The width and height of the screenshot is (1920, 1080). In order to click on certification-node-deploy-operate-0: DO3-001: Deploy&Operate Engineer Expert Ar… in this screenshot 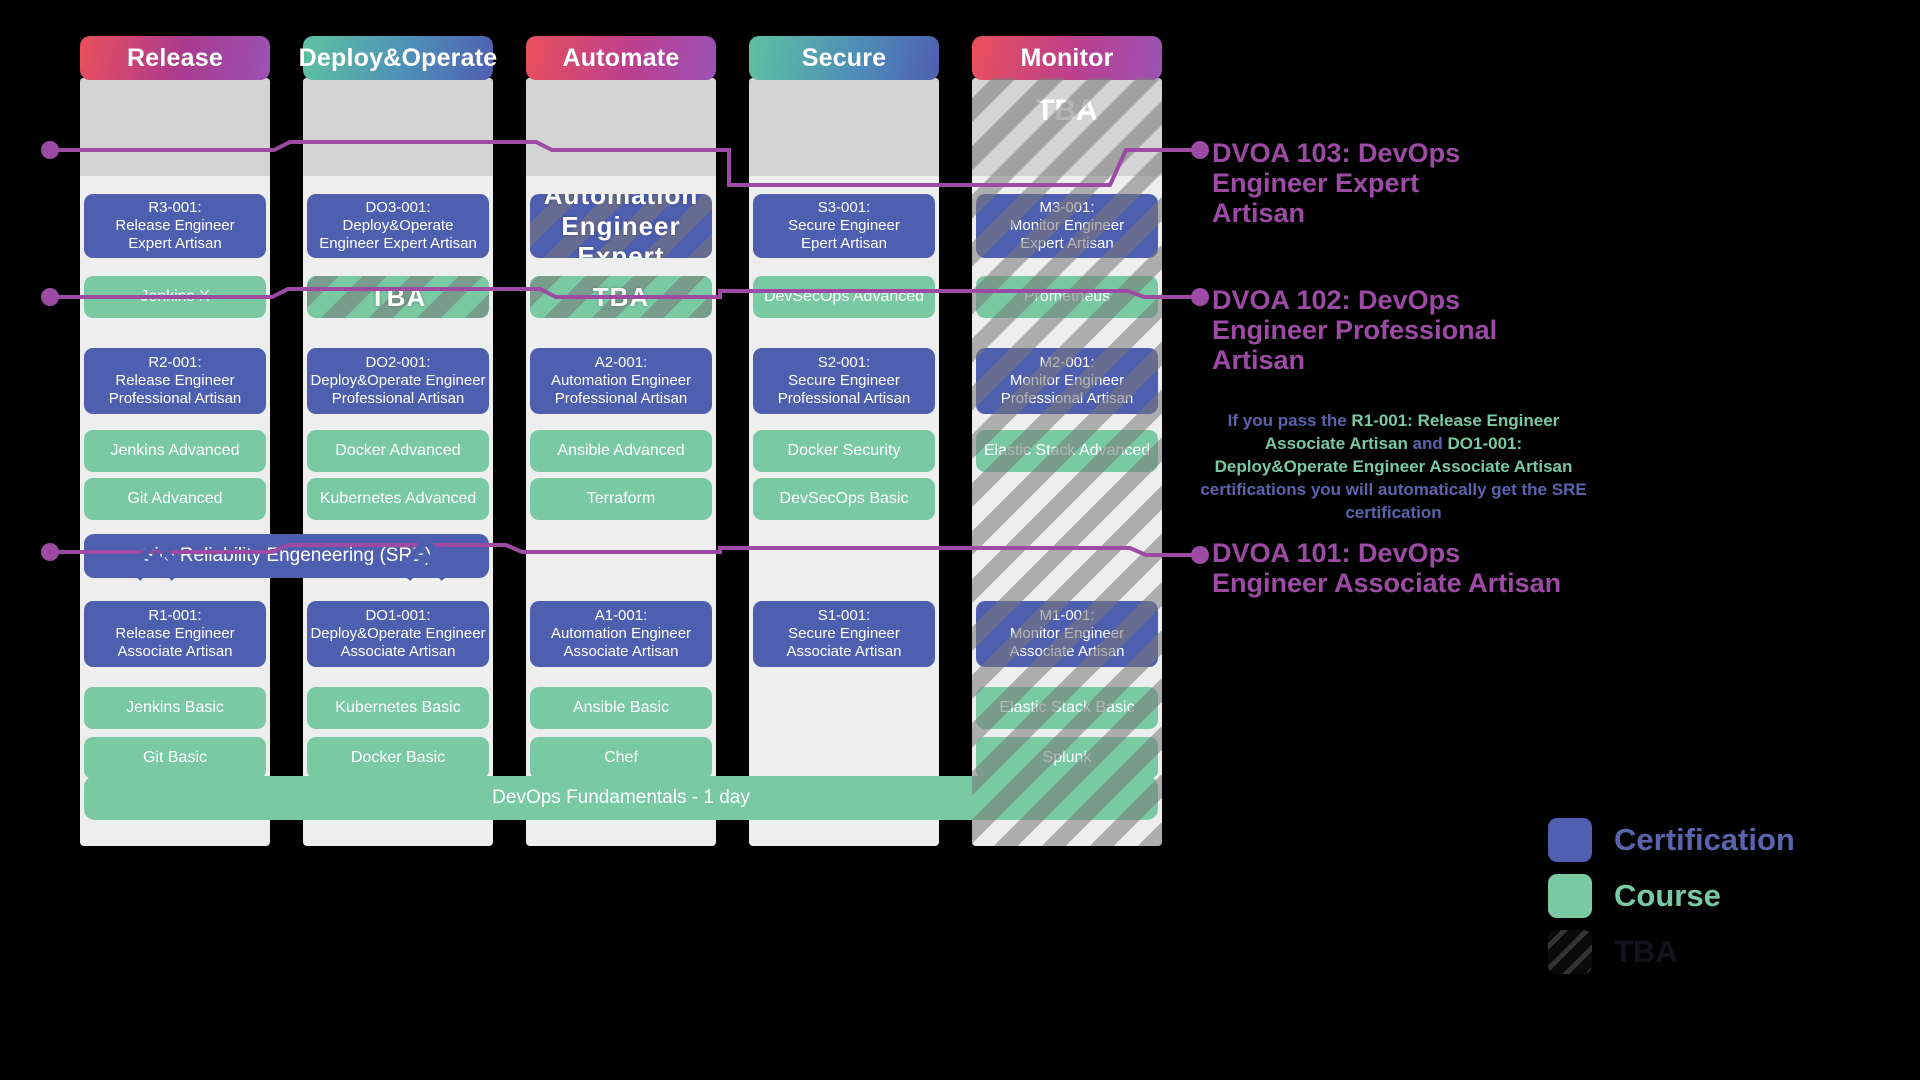, I will do `click(398, 226)`.